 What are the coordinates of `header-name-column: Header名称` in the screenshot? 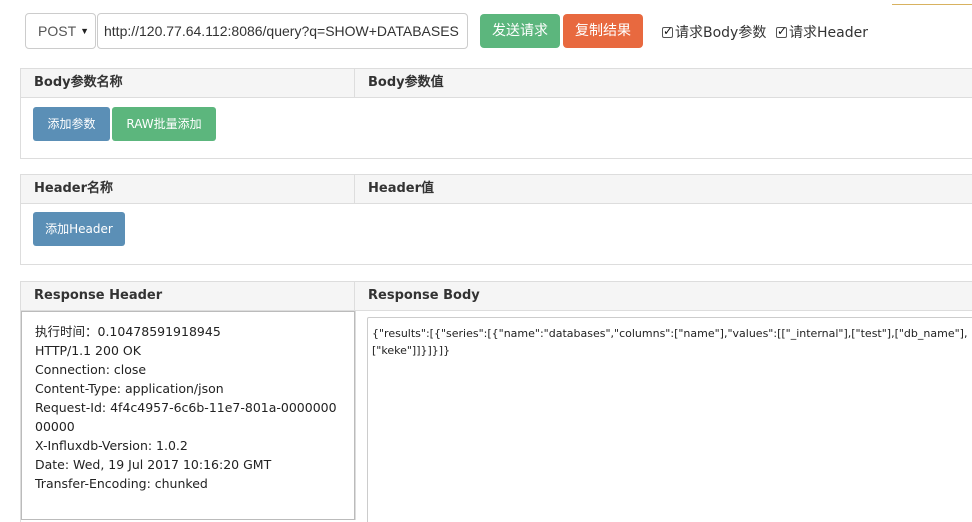 It's located at (188, 189).